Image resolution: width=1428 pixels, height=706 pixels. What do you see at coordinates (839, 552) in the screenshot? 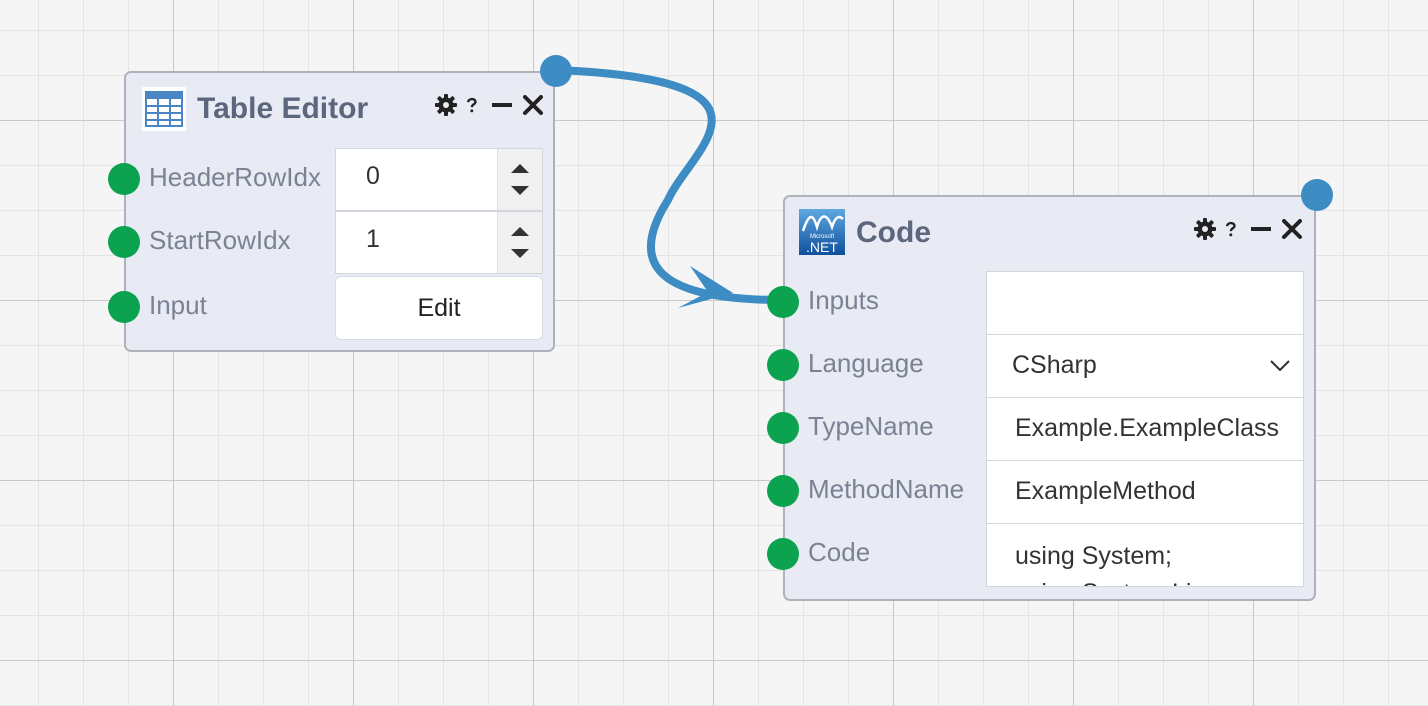
I see `port-label: Code` at bounding box center [839, 552].